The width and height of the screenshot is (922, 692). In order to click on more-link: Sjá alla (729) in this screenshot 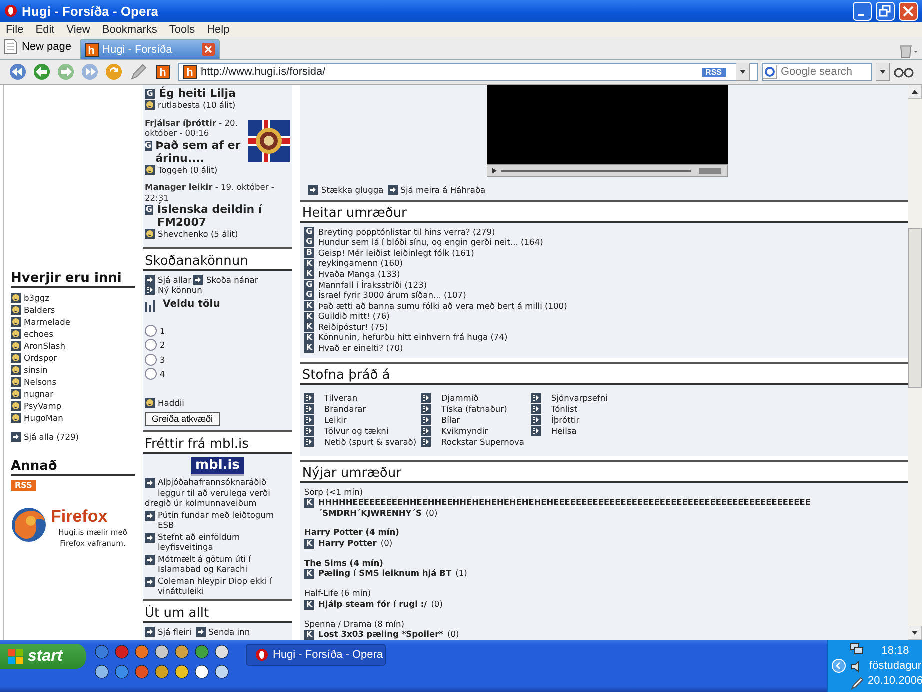, I will do `click(52, 437)`.